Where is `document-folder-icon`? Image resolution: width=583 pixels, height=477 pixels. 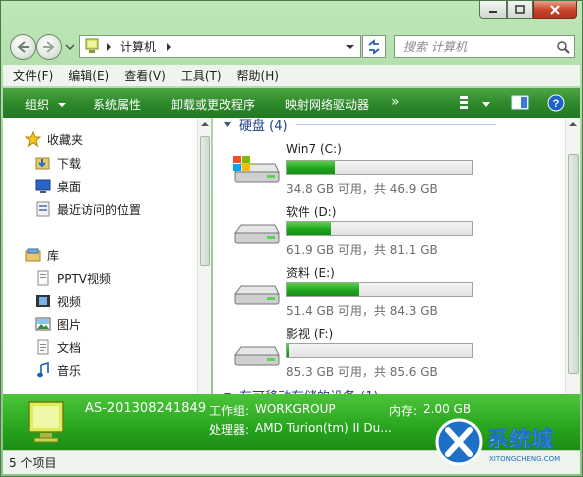 document-folder-icon is located at coordinates (43, 278).